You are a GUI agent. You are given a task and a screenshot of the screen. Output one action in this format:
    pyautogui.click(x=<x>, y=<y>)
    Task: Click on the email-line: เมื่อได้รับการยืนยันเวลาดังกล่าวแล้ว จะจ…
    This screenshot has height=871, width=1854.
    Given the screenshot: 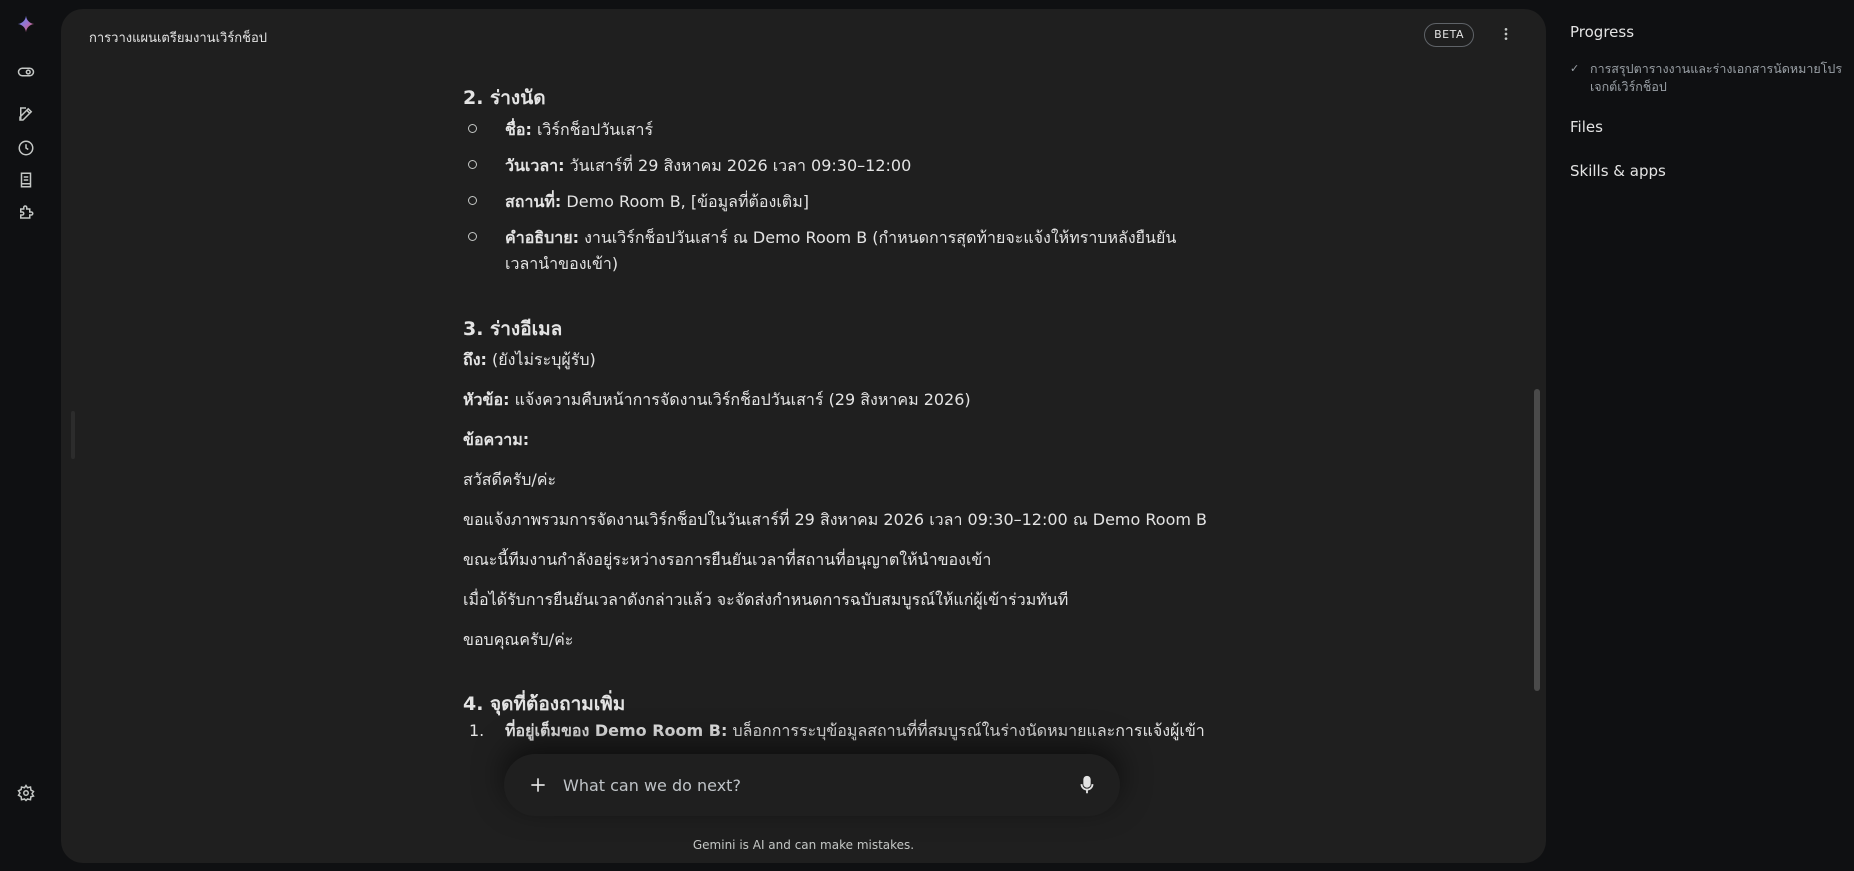 What is the action you would take?
    pyautogui.click(x=766, y=599)
    